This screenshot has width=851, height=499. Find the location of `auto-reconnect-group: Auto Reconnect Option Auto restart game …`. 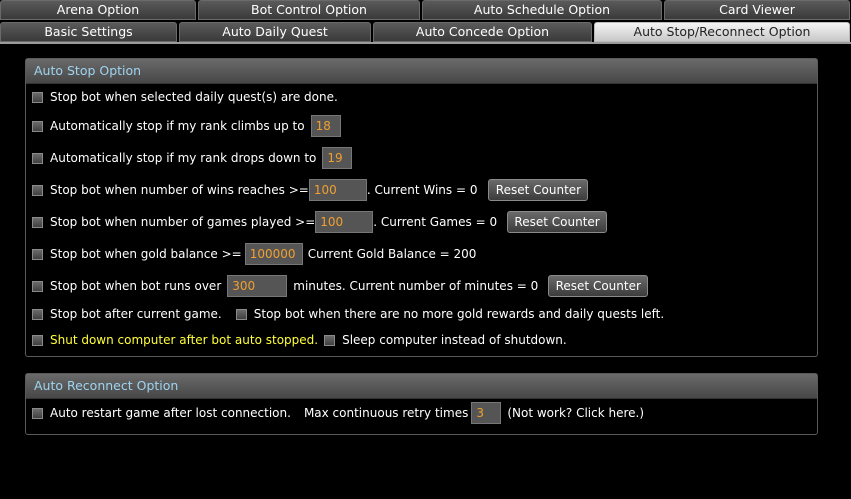

auto-reconnect-group: Auto Reconnect Option Auto restart game … is located at coordinates (421, 404).